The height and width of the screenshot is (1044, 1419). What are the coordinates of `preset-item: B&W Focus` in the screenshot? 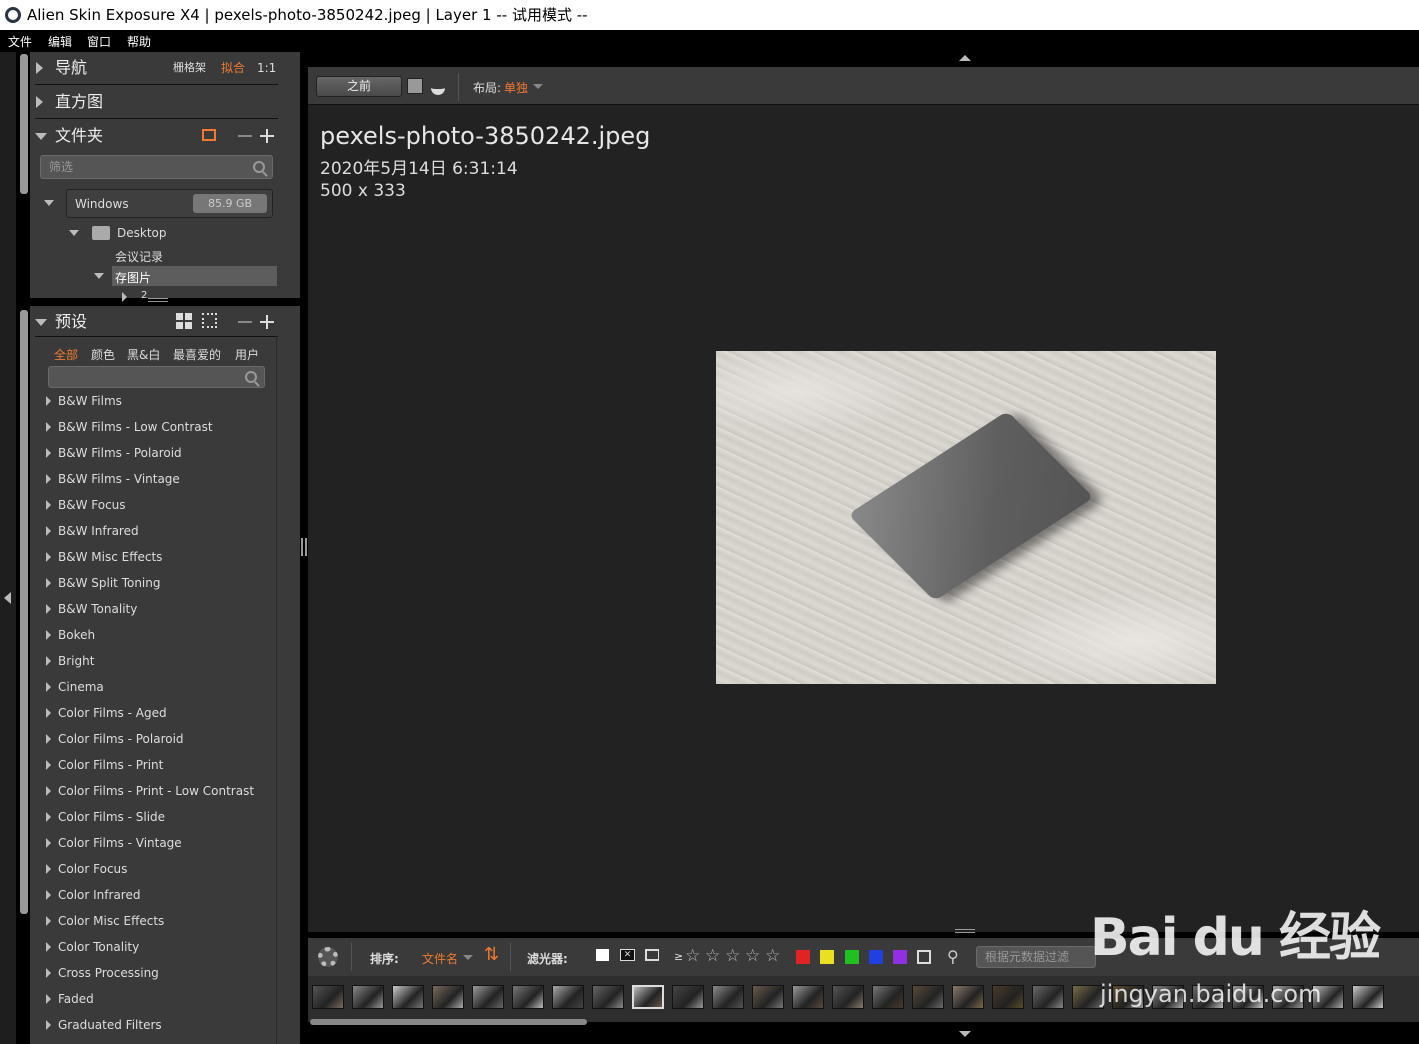 It's located at (138, 505).